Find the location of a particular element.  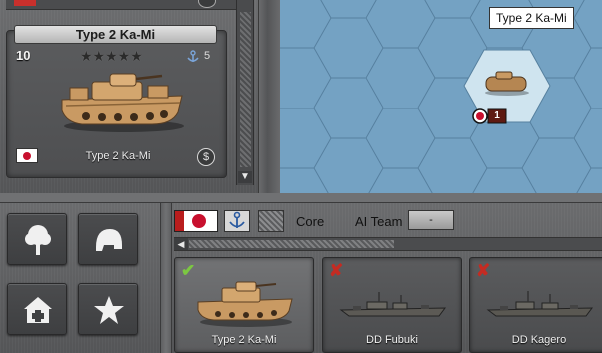

tree-icon is located at coordinates (38, 240).